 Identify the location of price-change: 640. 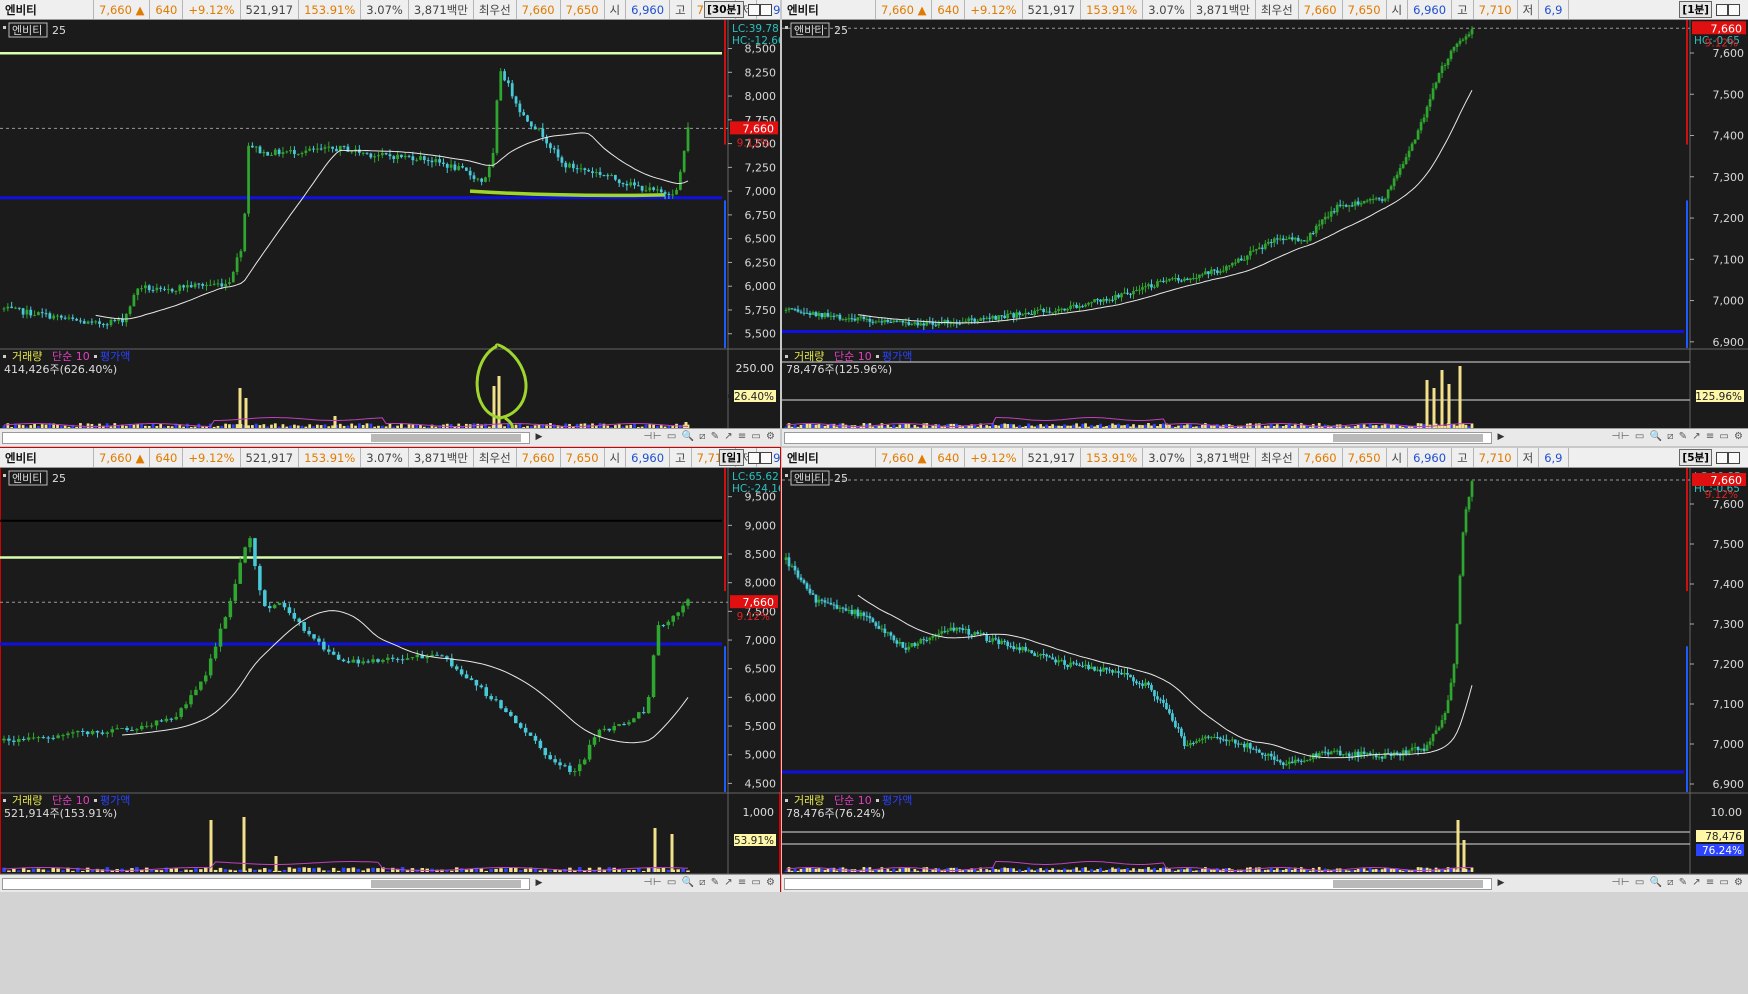
(949, 457).